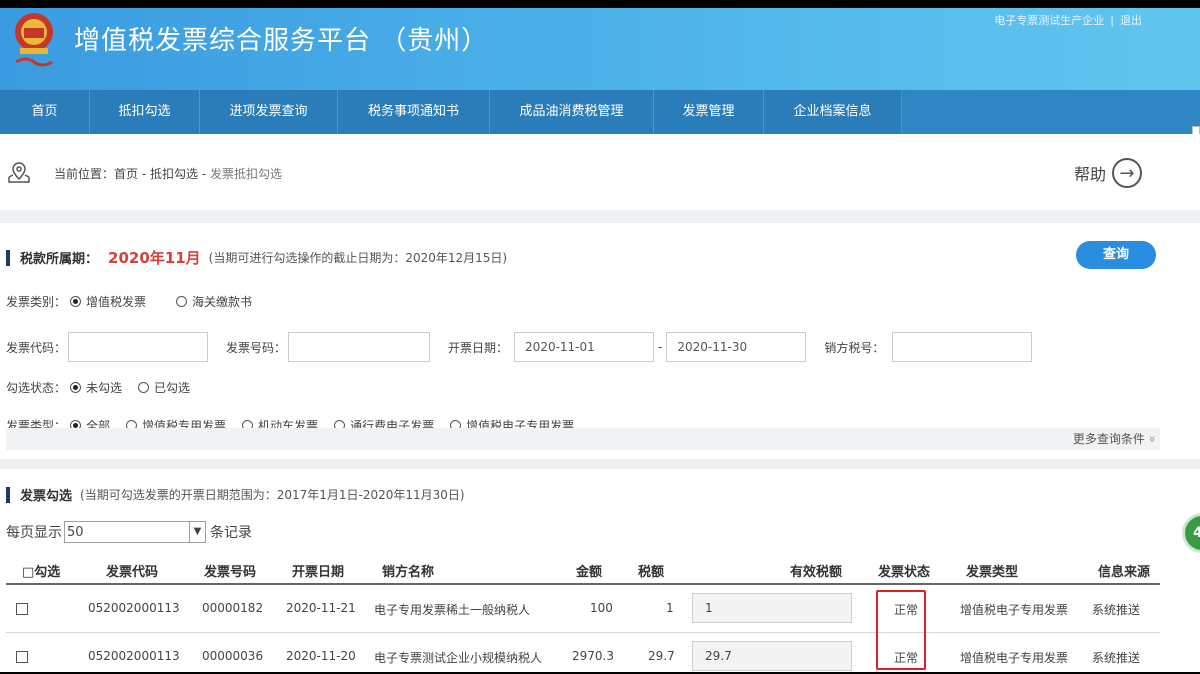 The height and width of the screenshot is (674, 1200). I want to click on invoice-code-input, so click(138, 347).